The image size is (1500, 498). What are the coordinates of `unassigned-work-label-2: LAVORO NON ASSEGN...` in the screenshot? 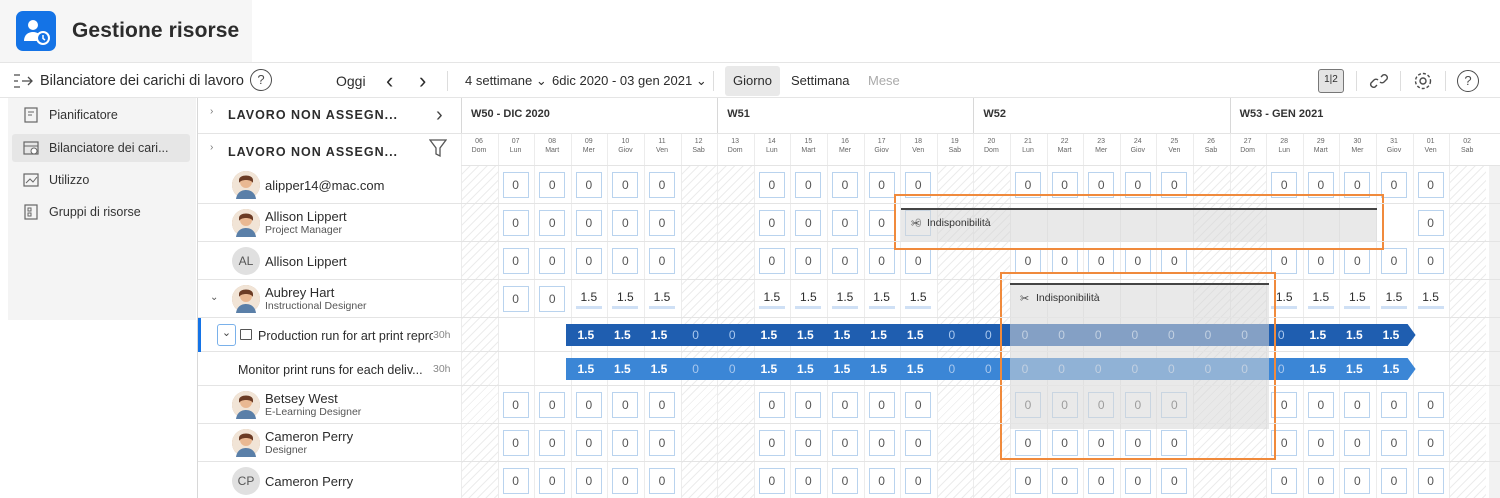 It's located at (313, 152).